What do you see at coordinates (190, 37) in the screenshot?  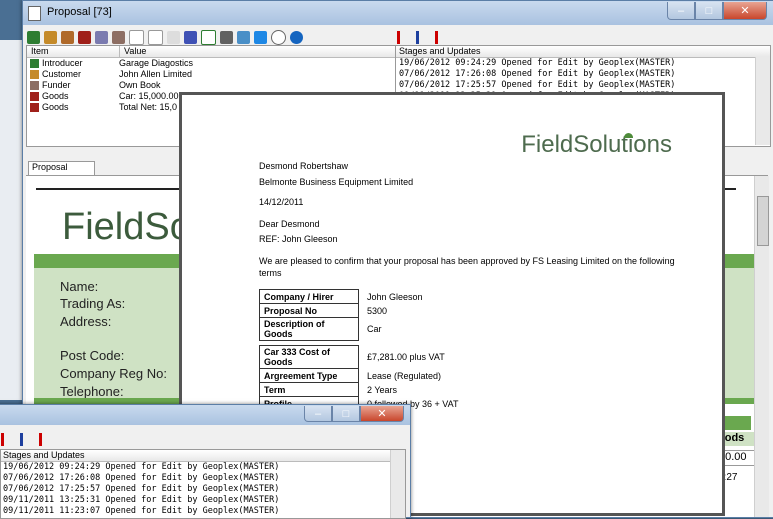 I see `stage-icon` at bounding box center [190, 37].